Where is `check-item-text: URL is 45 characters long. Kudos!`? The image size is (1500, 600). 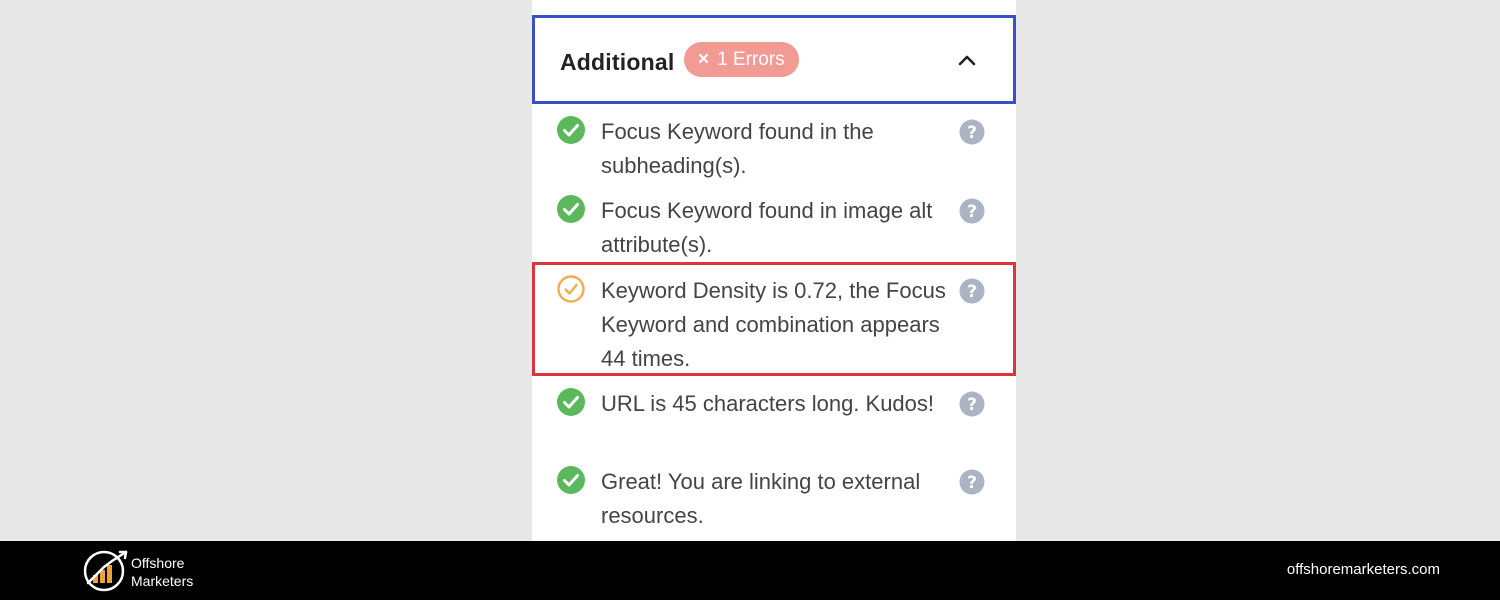 check-item-text: URL is 45 characters long. Kudos! is located at coordinates (768, 403).